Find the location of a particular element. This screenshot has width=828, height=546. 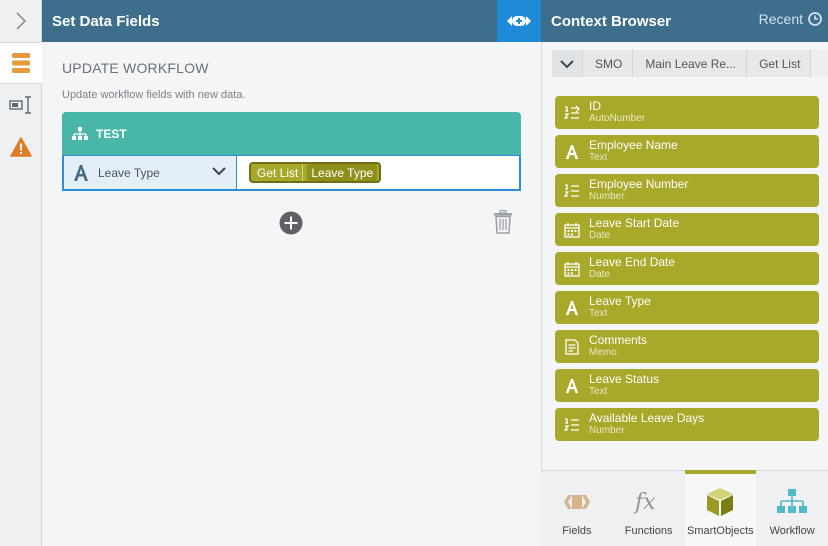

main-header: Set Data Fields is located at coordinates (269, 21).